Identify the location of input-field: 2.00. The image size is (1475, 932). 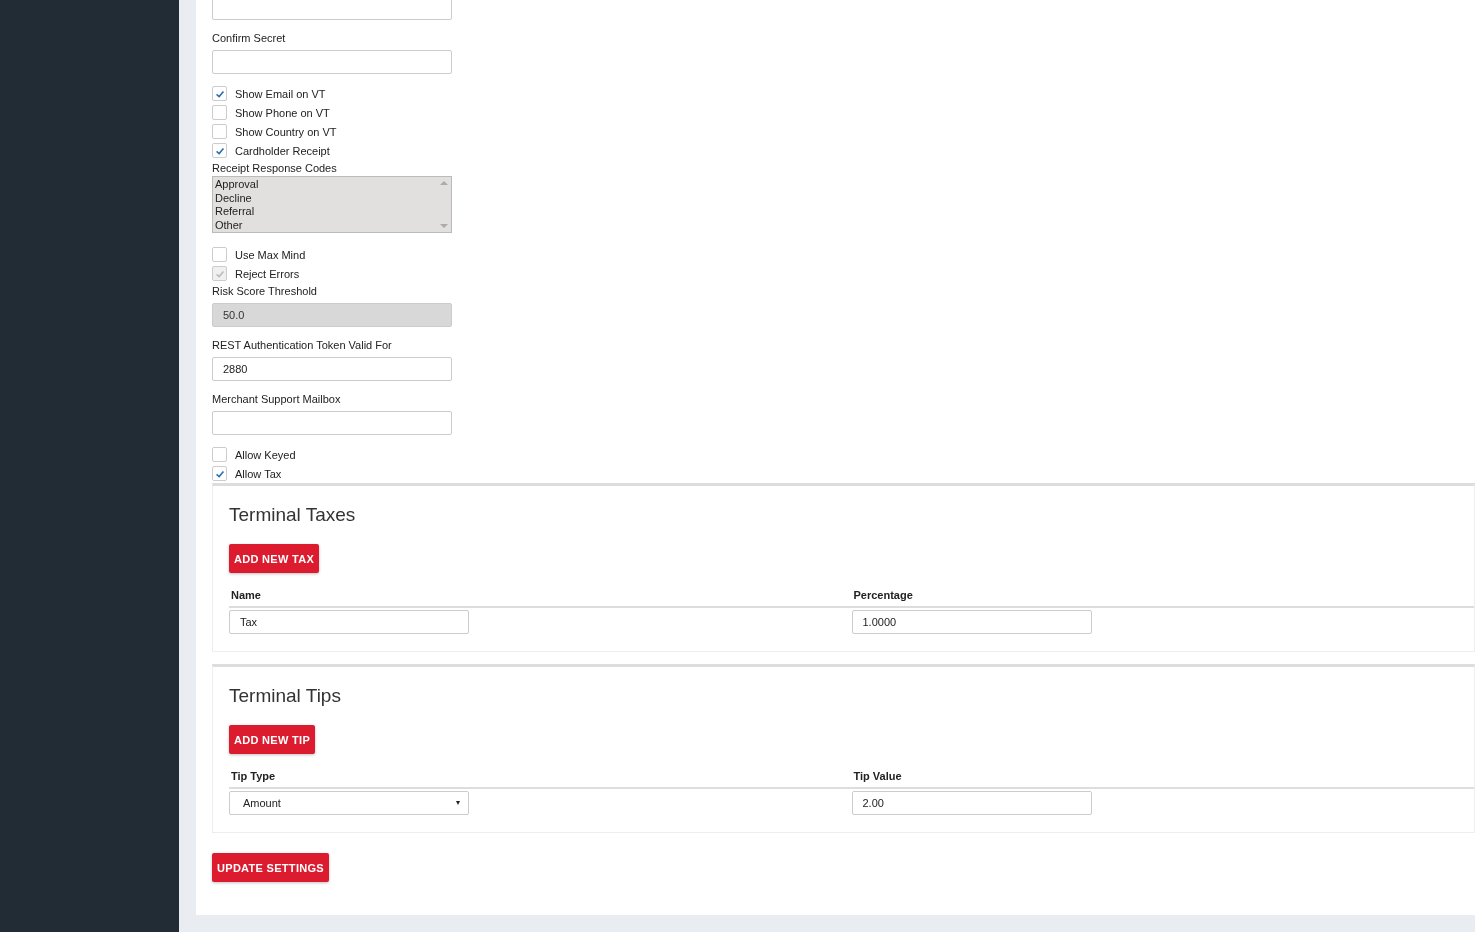
(971, 803).